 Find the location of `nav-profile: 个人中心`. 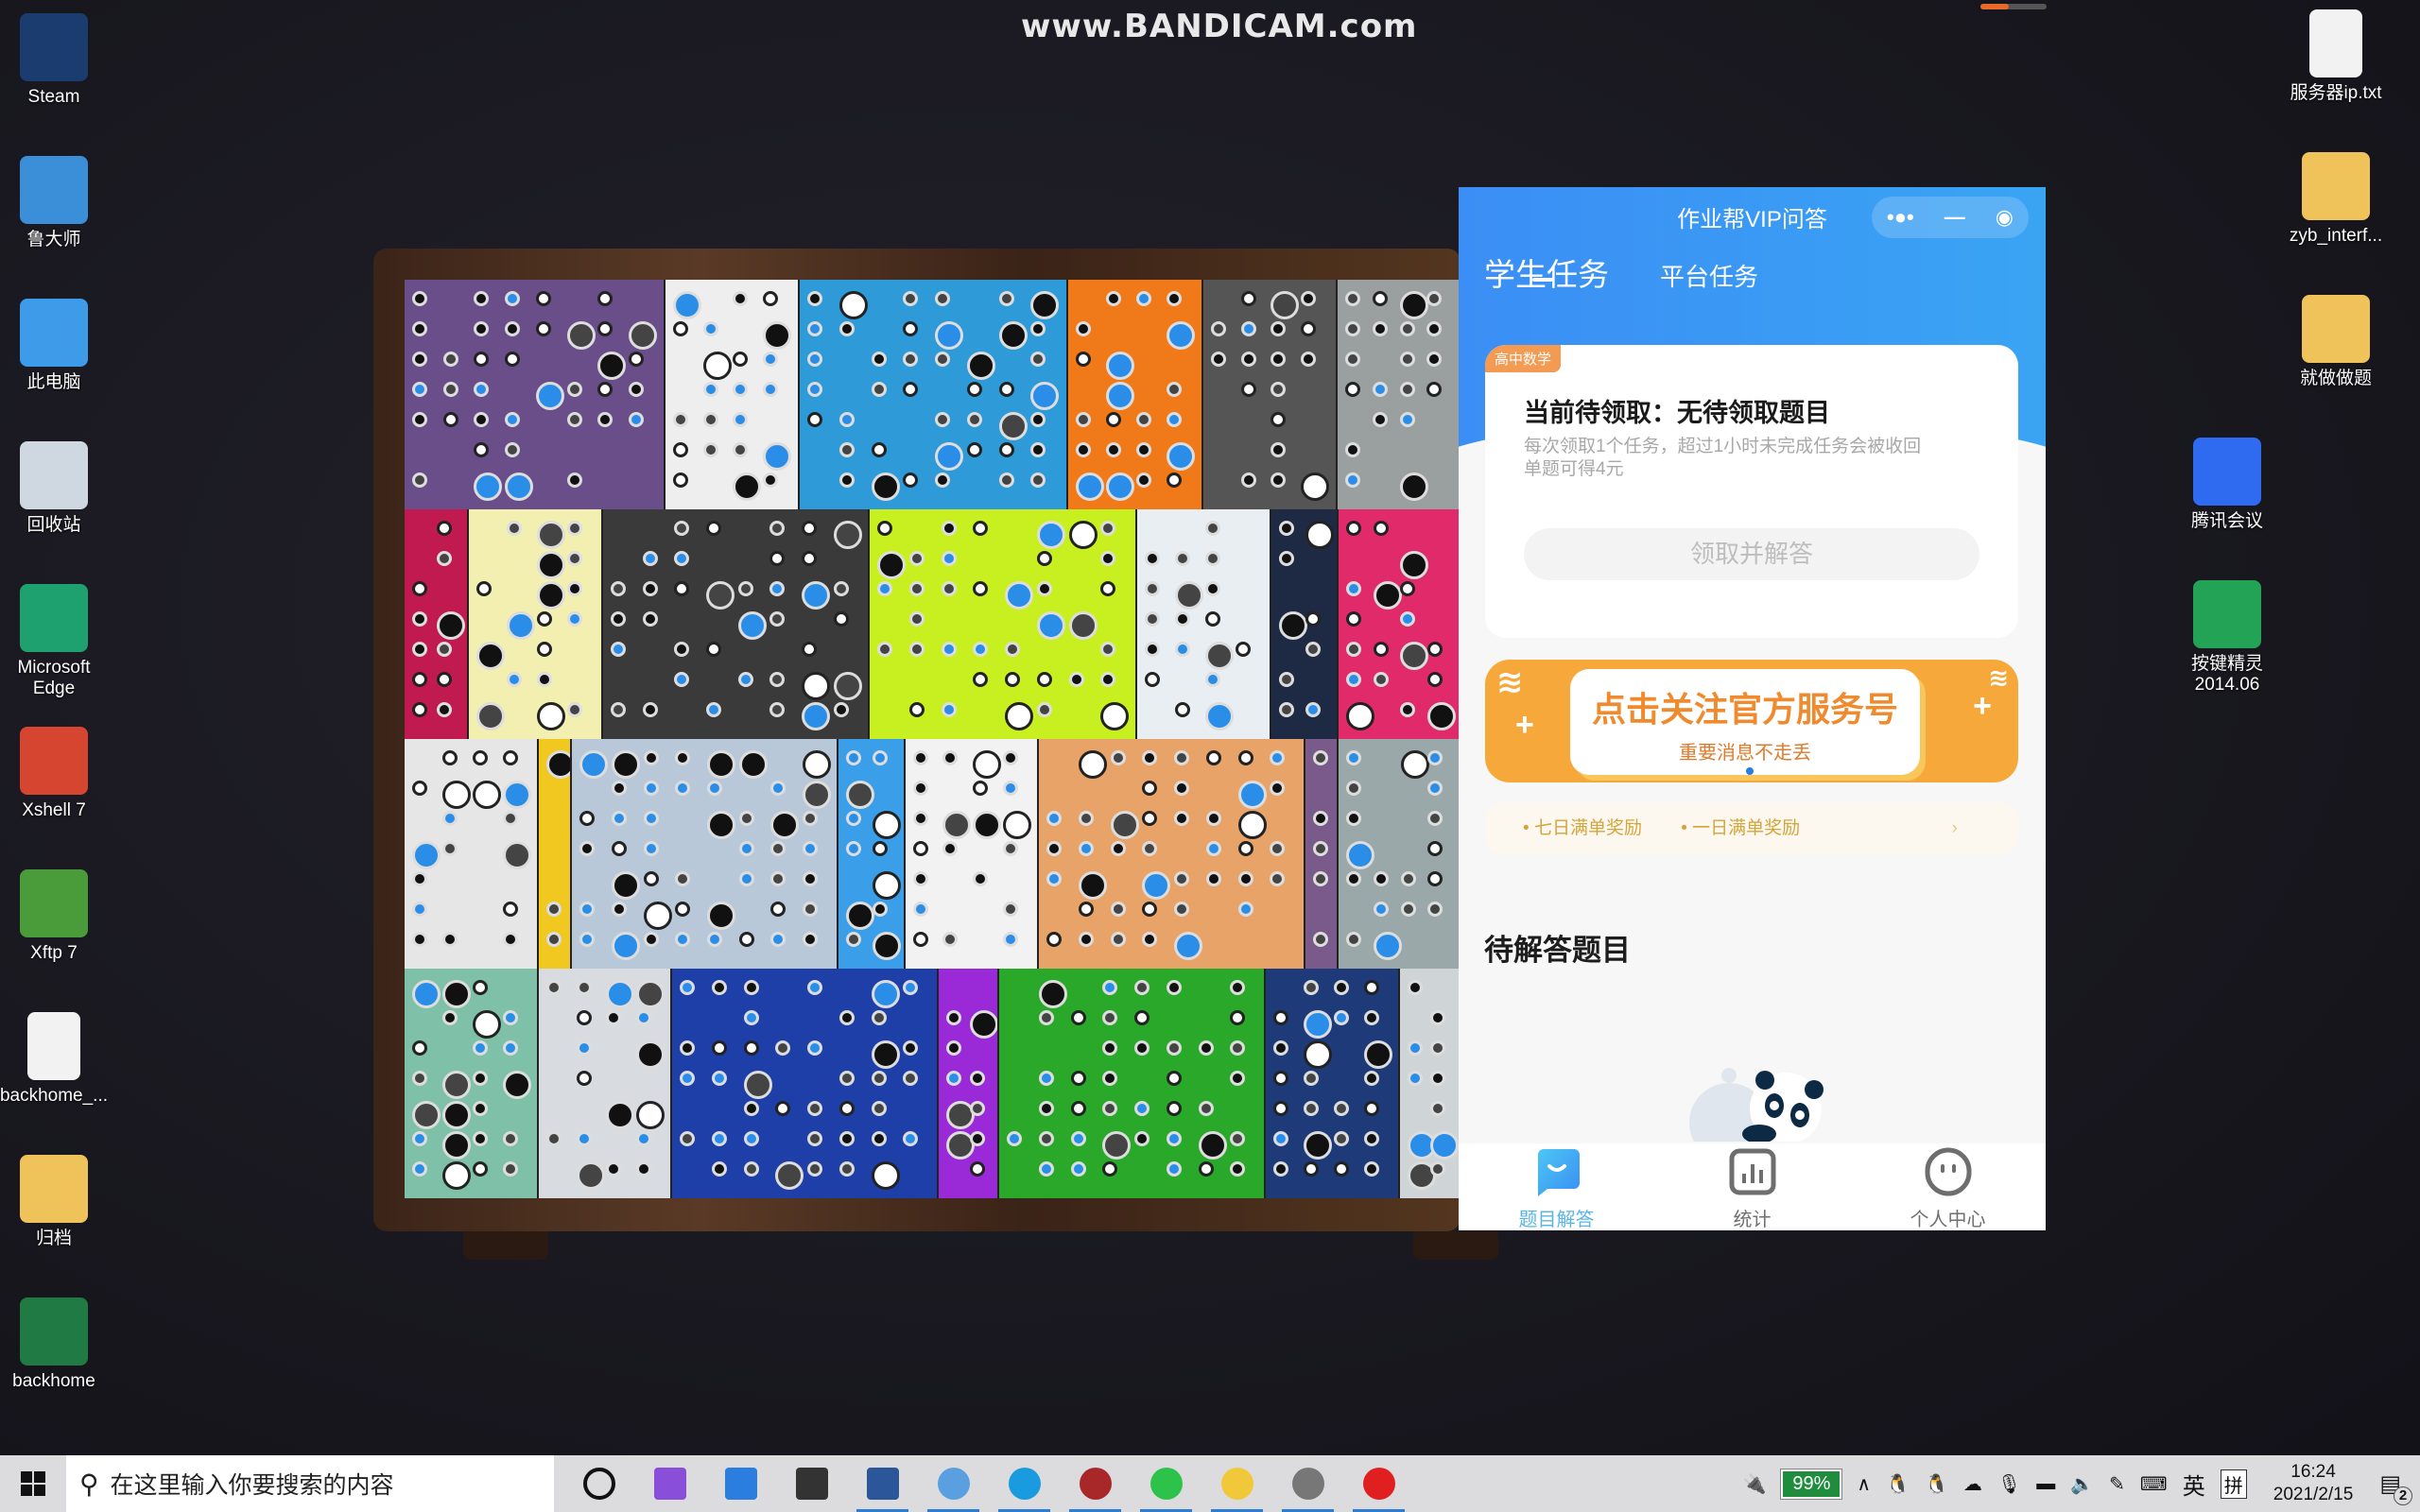

nav-profile: 个人中心 is located at coordinates (1948, 1186).